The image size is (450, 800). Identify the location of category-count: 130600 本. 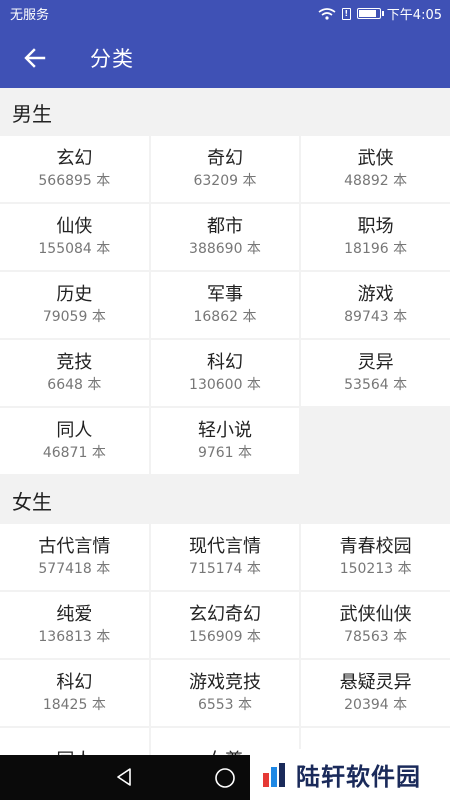
(225, 384).